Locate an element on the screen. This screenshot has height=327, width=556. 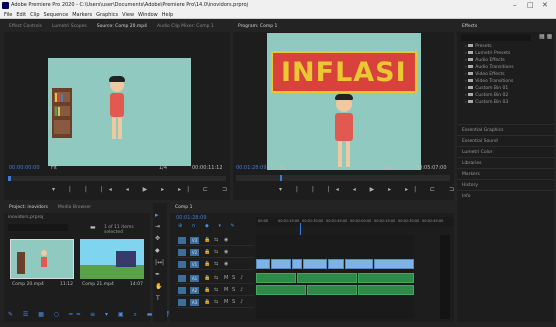
menu-clip: Clip is located at coordinates (34, 15).